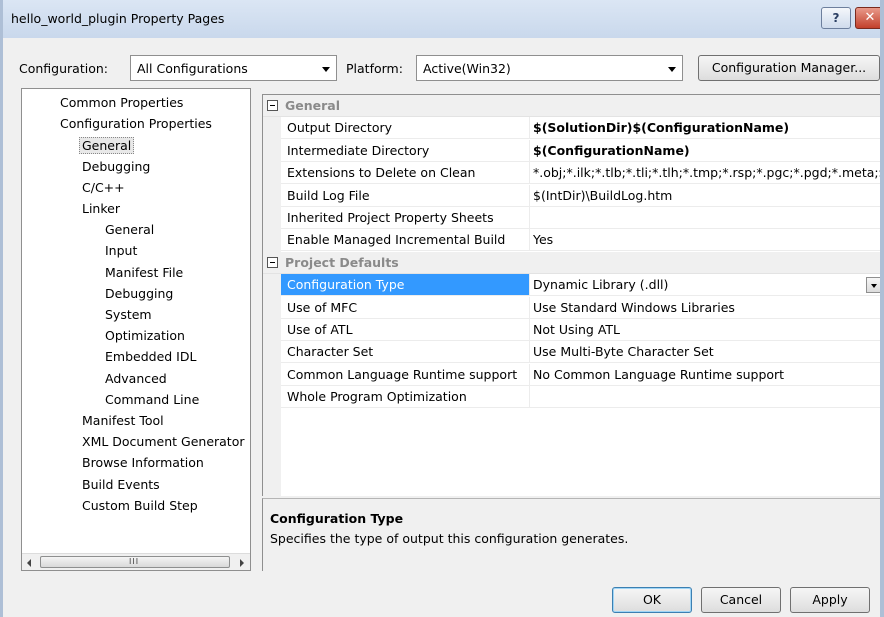  Describe the element at coordinates (405, 128) in the screenshot. I see `property-name: Output Directory` at that location.